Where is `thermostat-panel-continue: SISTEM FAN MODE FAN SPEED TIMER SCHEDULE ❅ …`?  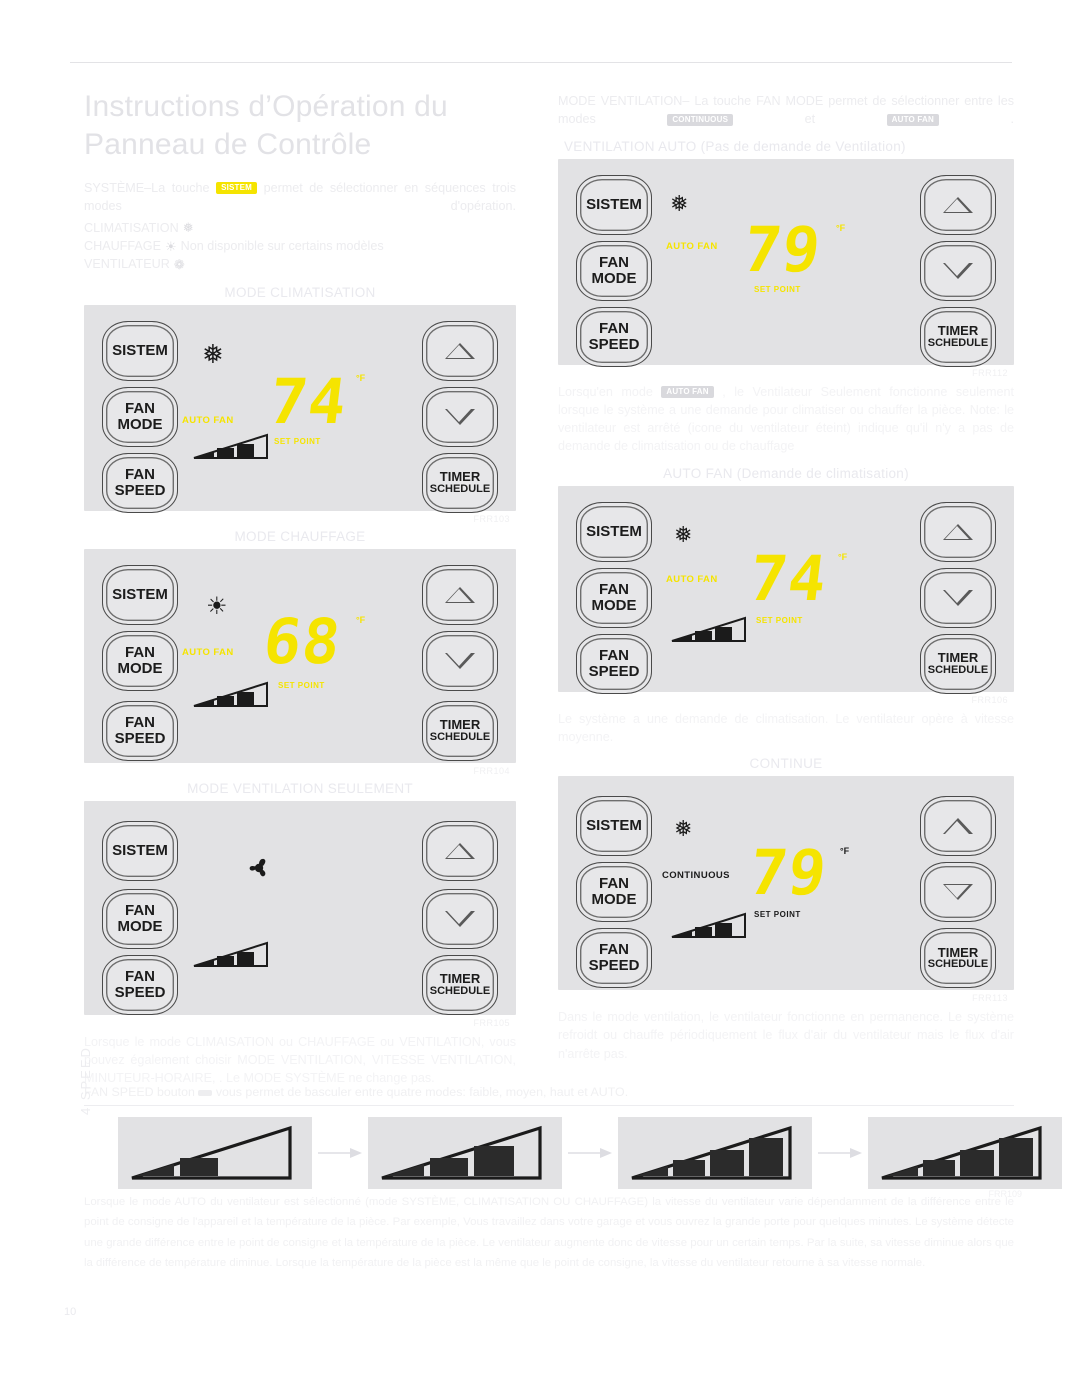 thermostat-panel-continue: SISTEM FAN MODE FAN SPEED TIMER SCHEDULE ❅ … is located at coordinates (786, 889).